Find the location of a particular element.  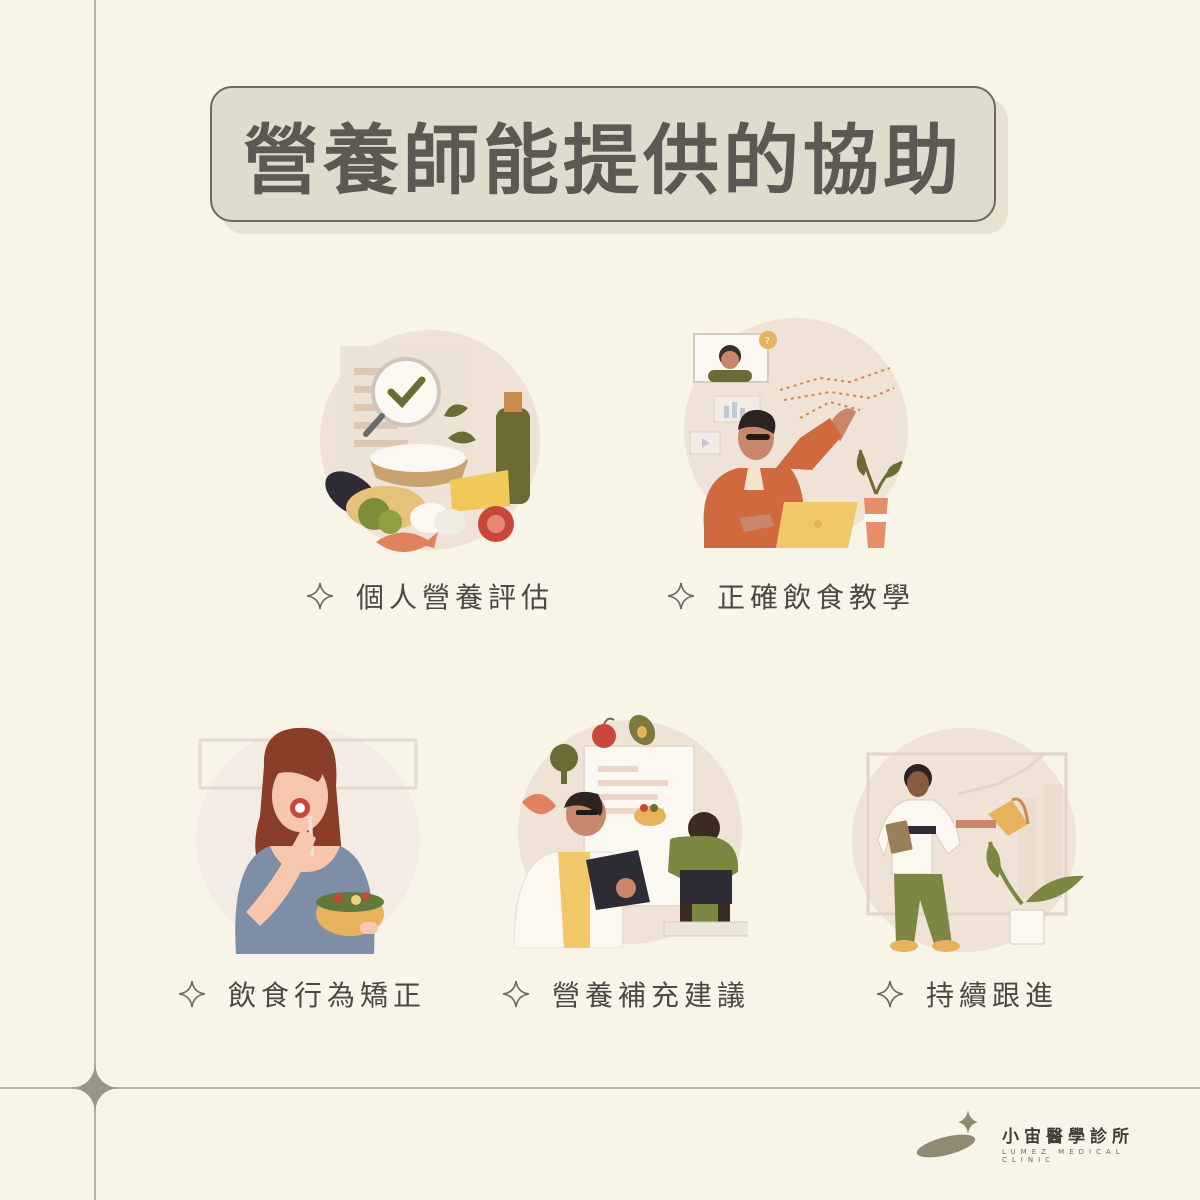

service-label-supplement: 營養補充建議 is located at coordinates (626, 994).